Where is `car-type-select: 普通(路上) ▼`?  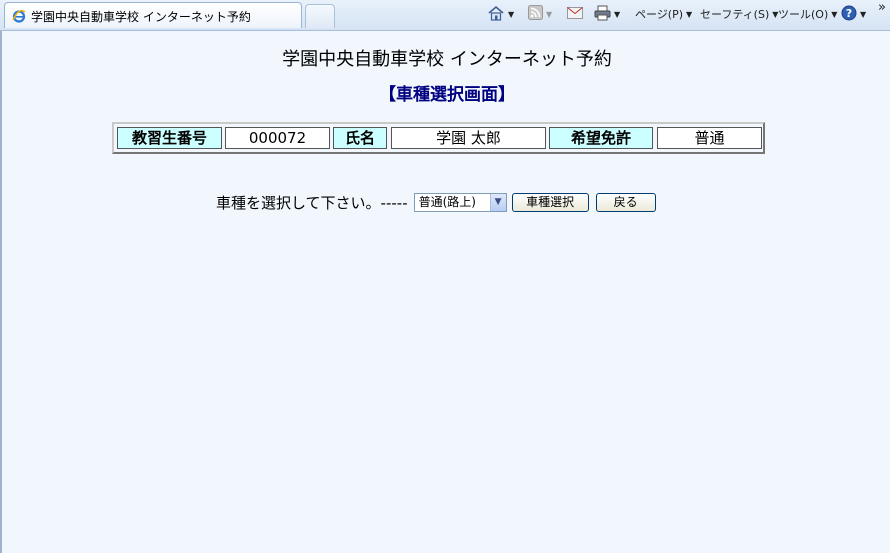 car-type-select: 普通(路上) ▼ is located at coordinates (460, 202).